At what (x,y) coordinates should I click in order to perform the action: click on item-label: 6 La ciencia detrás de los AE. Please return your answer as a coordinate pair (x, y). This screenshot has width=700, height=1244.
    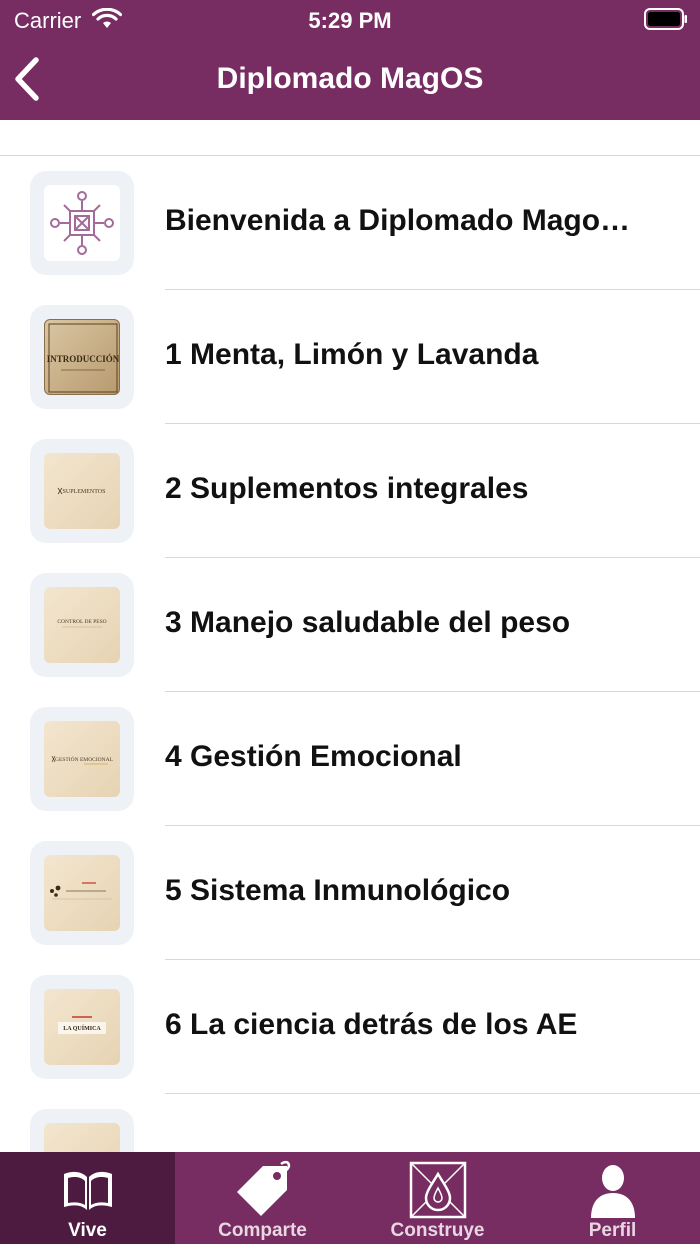
    Looking at the image, I should click on (371, 1024).